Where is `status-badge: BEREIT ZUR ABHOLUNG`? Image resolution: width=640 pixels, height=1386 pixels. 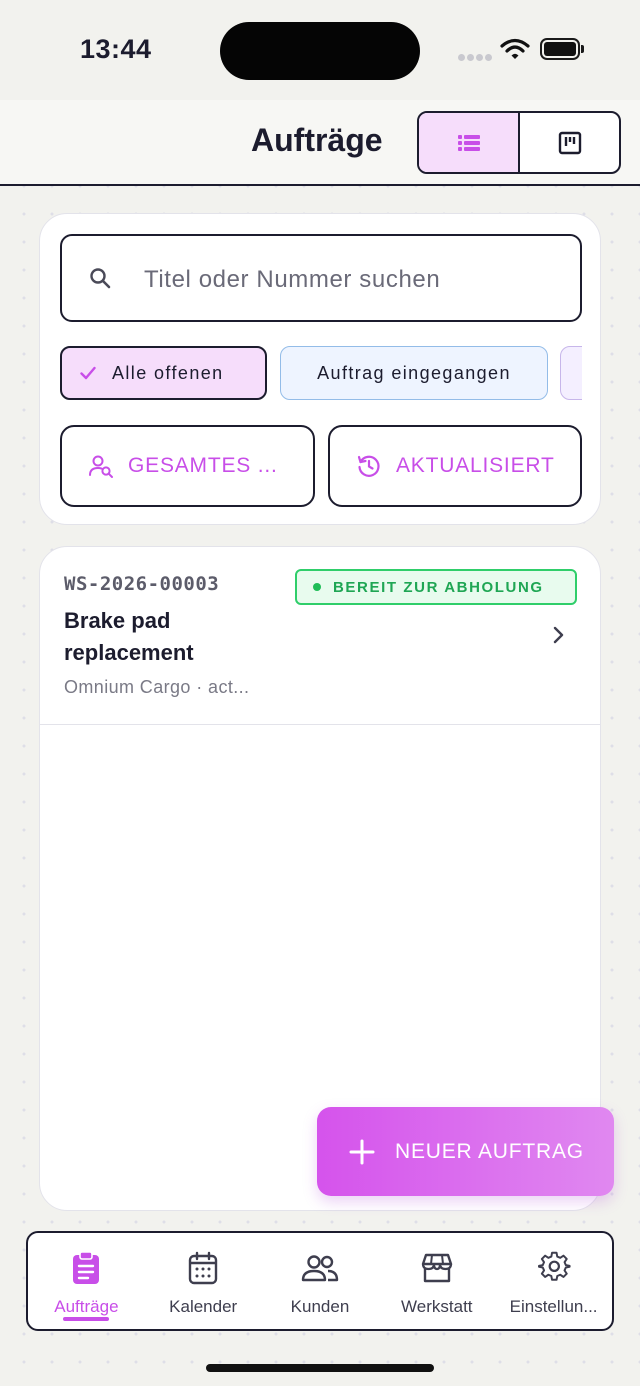
status-badge: BEREIT ZUR ABHOLUNG is located at coordinates (436, 587).